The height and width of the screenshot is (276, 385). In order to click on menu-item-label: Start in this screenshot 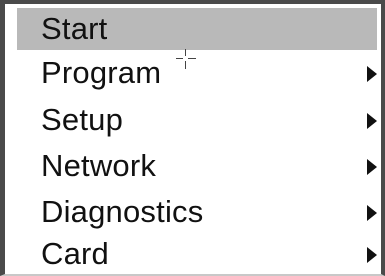, I will do `click(74, 28)`.